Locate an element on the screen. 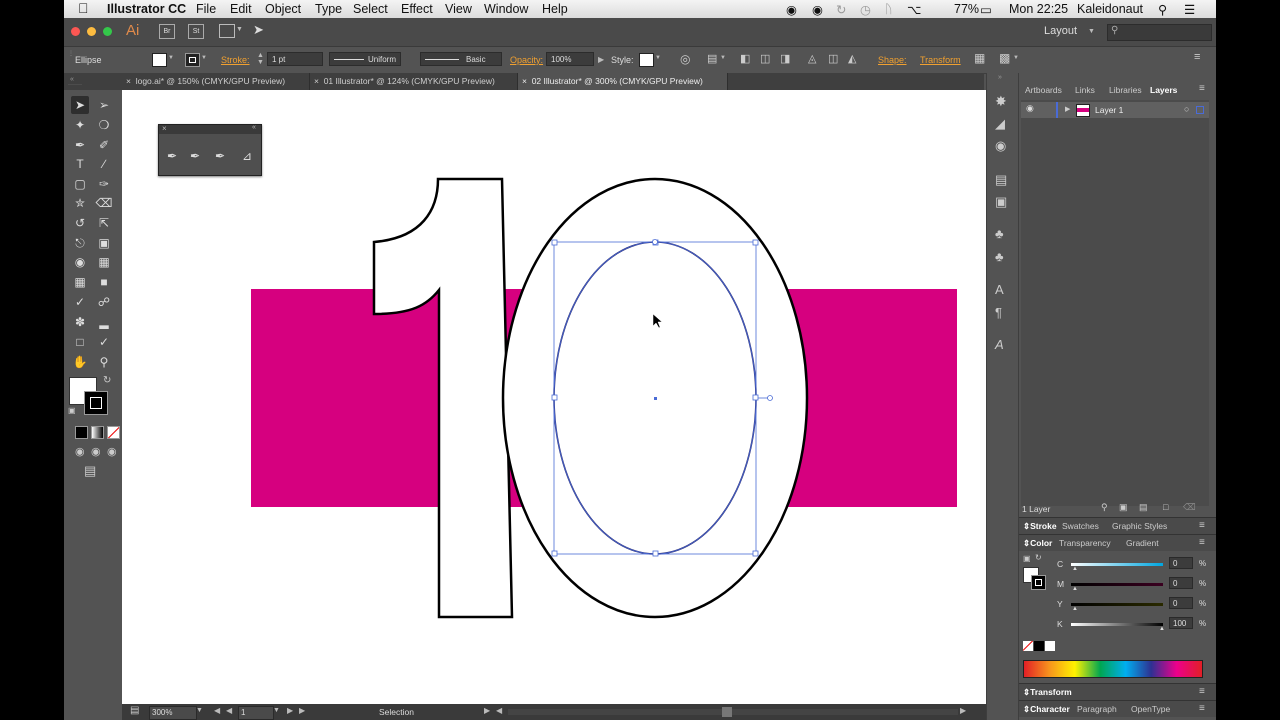  none-swatch is located at coordinates (1028, 646).